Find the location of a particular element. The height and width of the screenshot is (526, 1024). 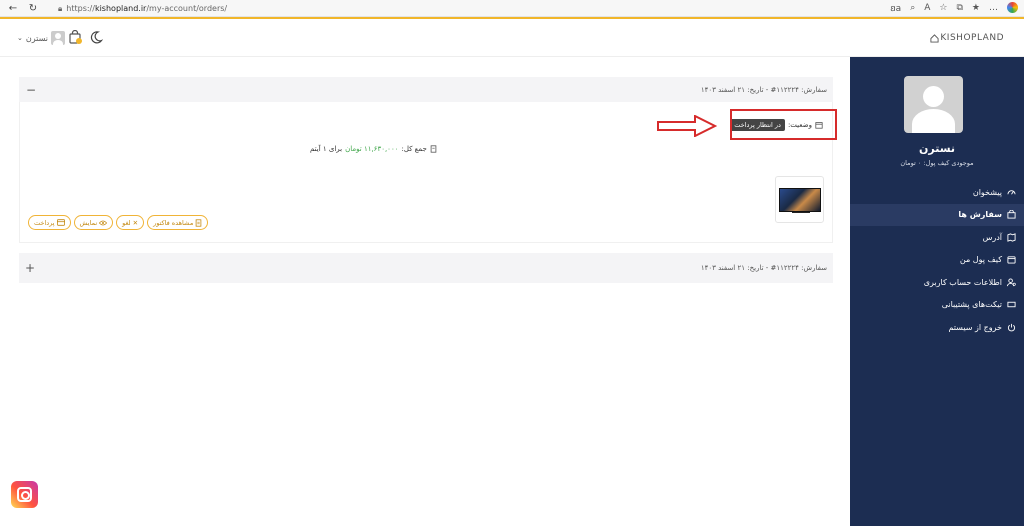

sidebar-item-wallet: کیف پول من is located at coordinates (937, 260).